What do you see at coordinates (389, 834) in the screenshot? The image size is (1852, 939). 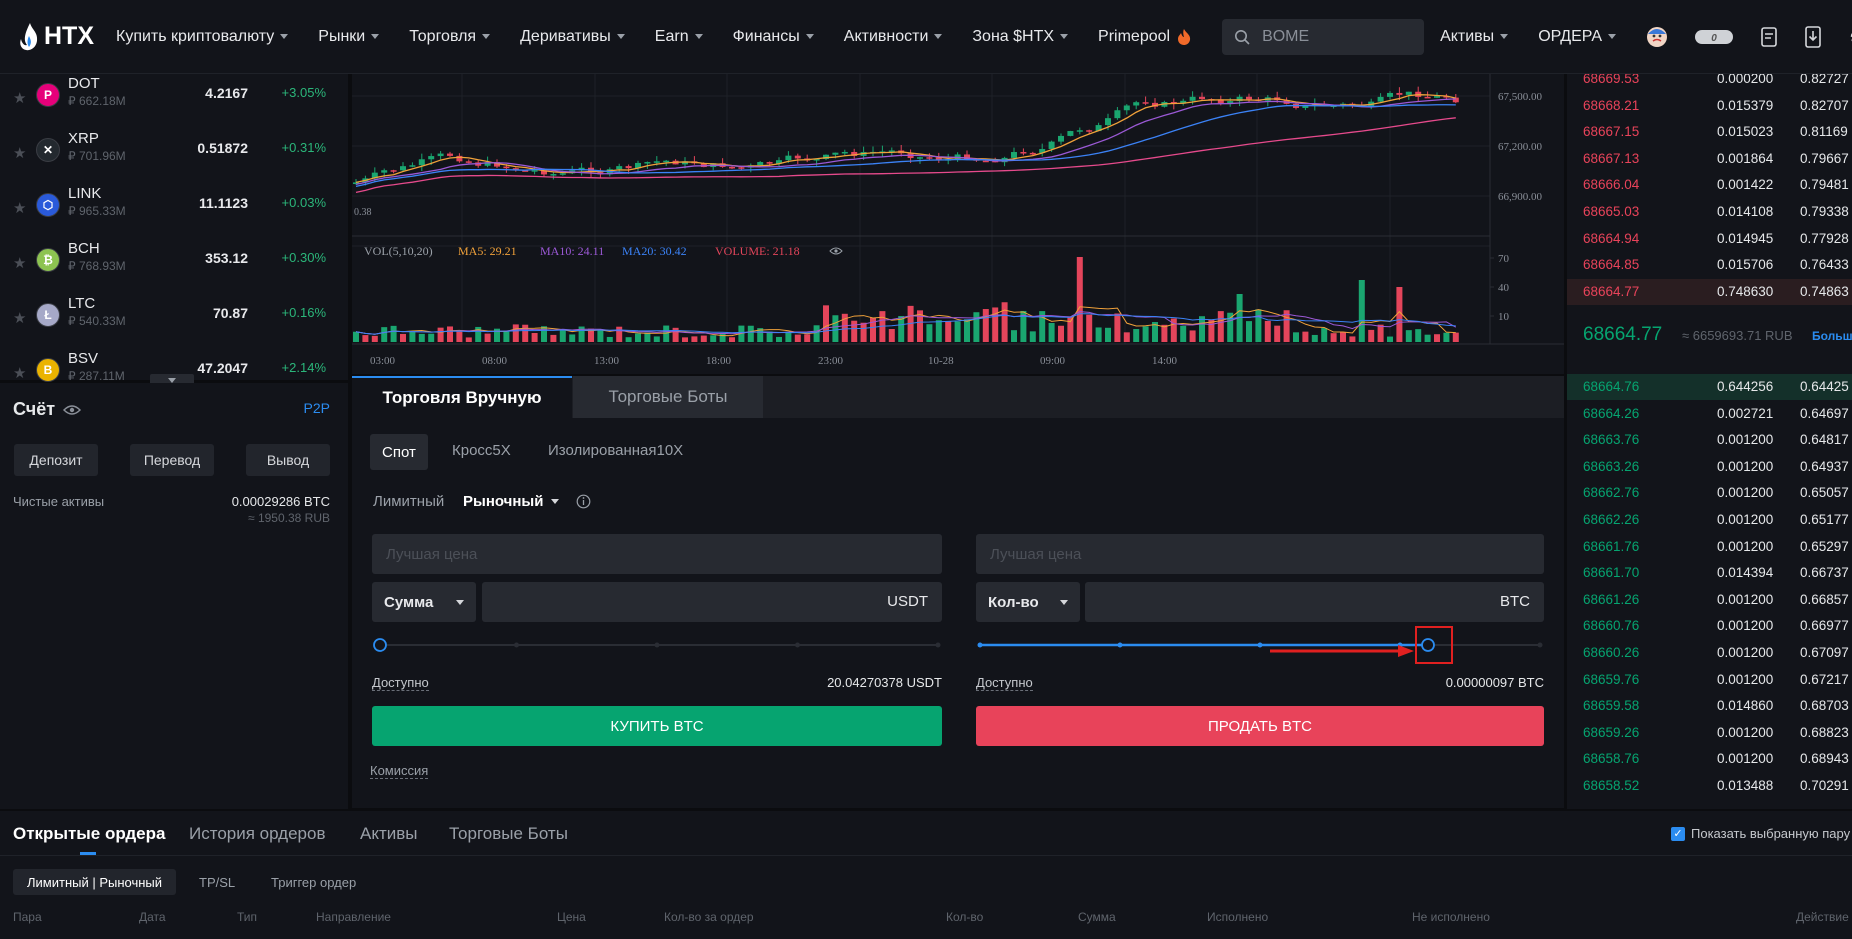 I see `orders-tab-2: Активы` at bounding box center [389, 834].